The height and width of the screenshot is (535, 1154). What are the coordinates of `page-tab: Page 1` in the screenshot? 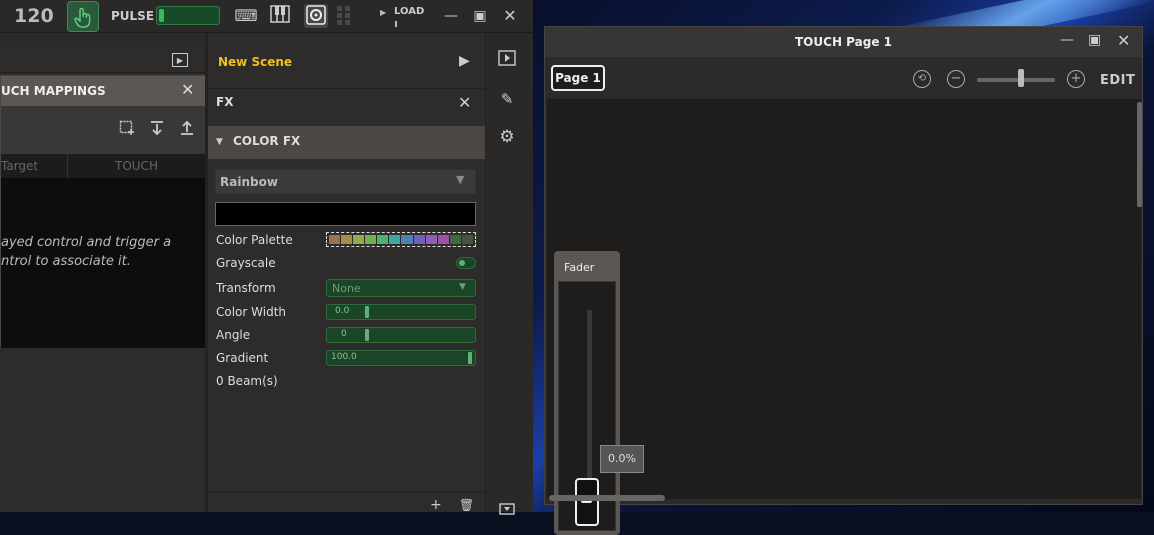 It's located at (578, 78).